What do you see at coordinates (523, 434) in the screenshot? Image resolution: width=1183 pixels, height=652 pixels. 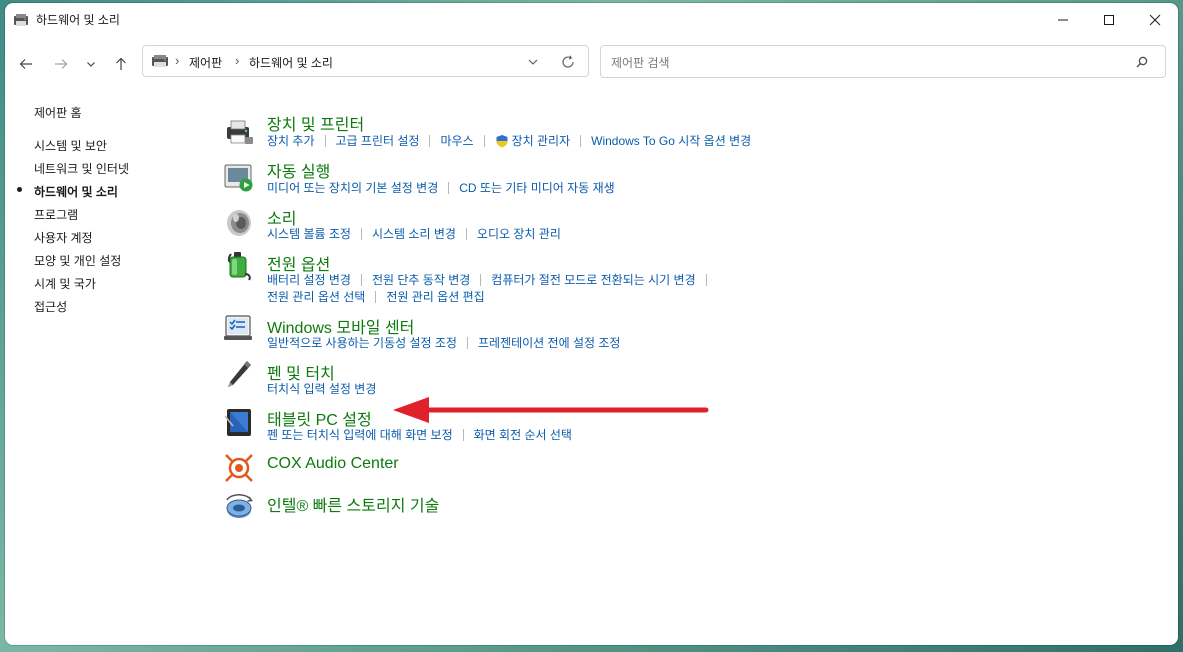 I see `link-screen-rotation-order: 화면 회전 순서 선택` at bounding box center [523, 434].